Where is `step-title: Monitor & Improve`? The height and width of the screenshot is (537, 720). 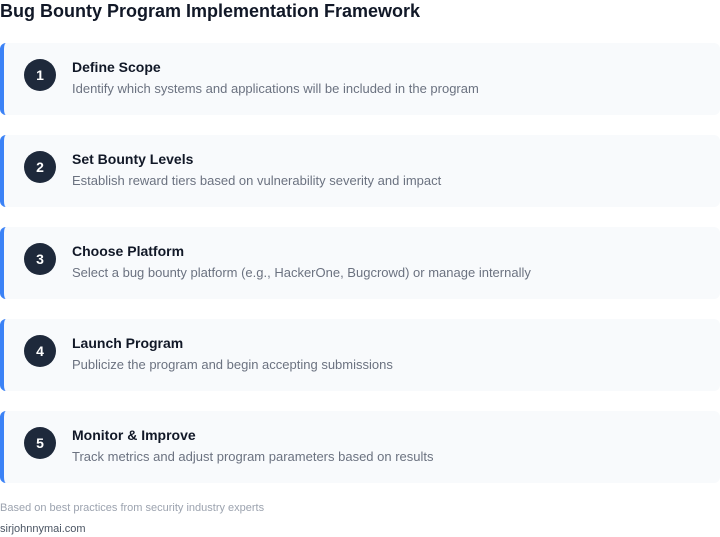
step-title: Monitor & Improve is located at coordinates (134, 435).